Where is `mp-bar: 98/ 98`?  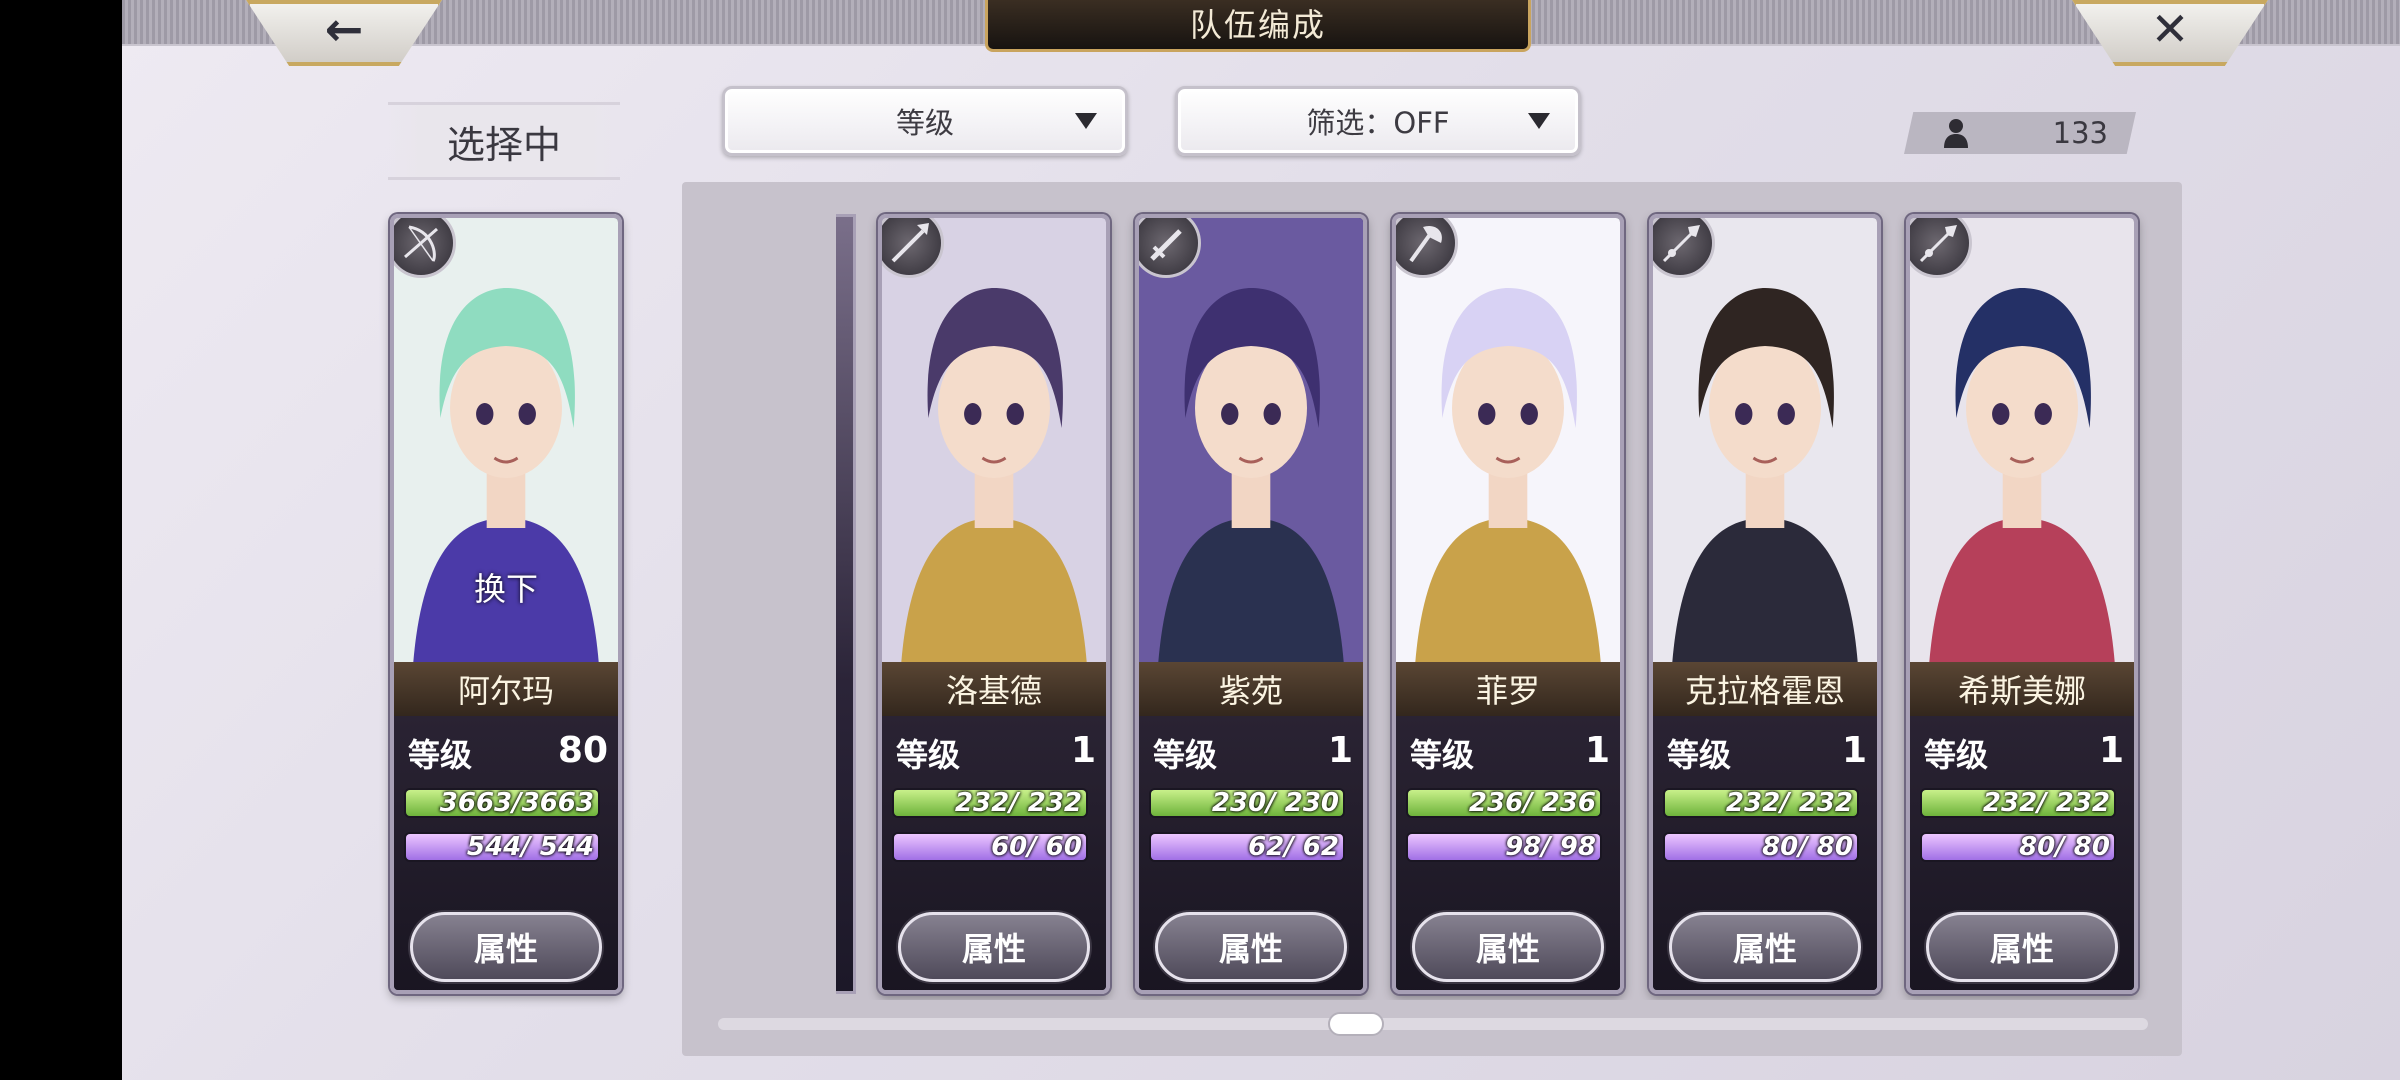 mp-bar: 98/ 98 is located at coordinates (1504, 847).